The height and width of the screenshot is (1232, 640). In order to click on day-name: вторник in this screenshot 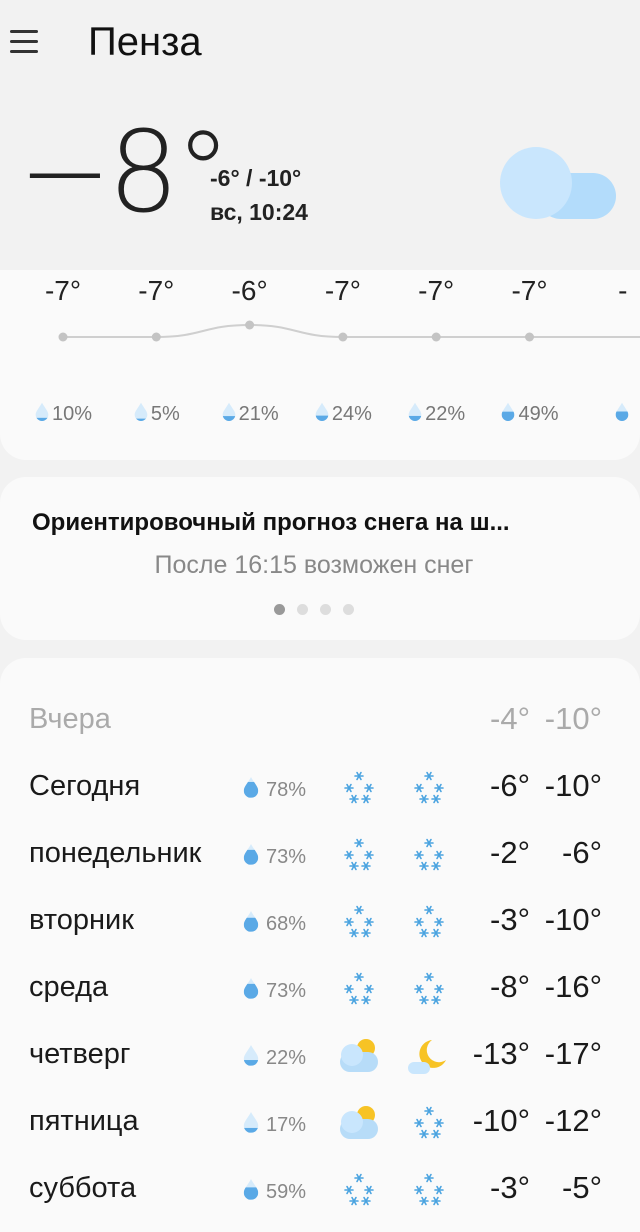, I will do `click(81, 920)`.